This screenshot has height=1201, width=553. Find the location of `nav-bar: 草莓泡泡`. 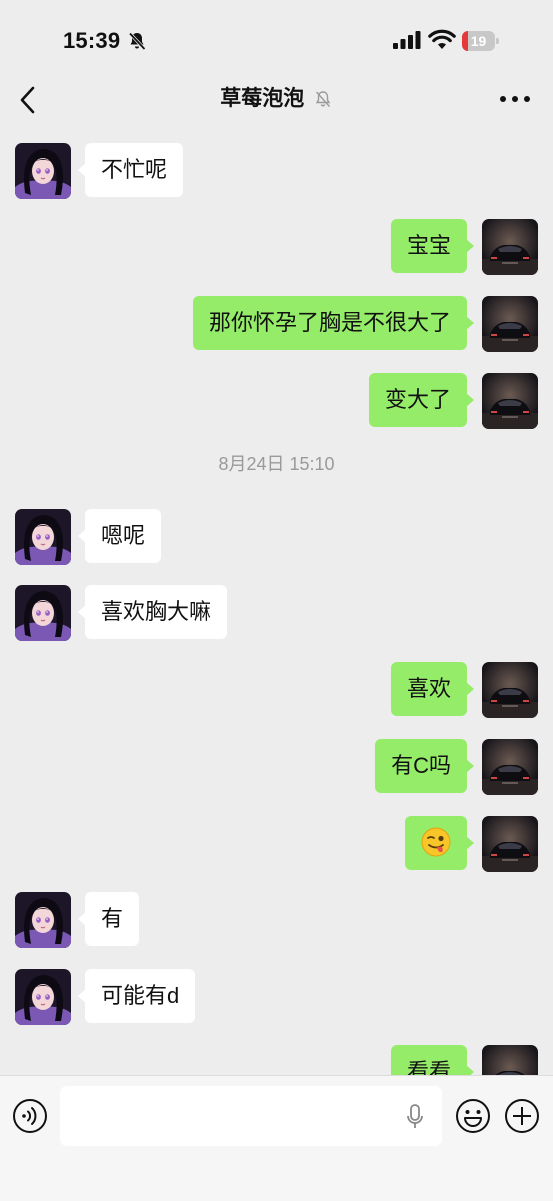

nav-bar: 草莓泡泡 is located at coordinates (276, 100).